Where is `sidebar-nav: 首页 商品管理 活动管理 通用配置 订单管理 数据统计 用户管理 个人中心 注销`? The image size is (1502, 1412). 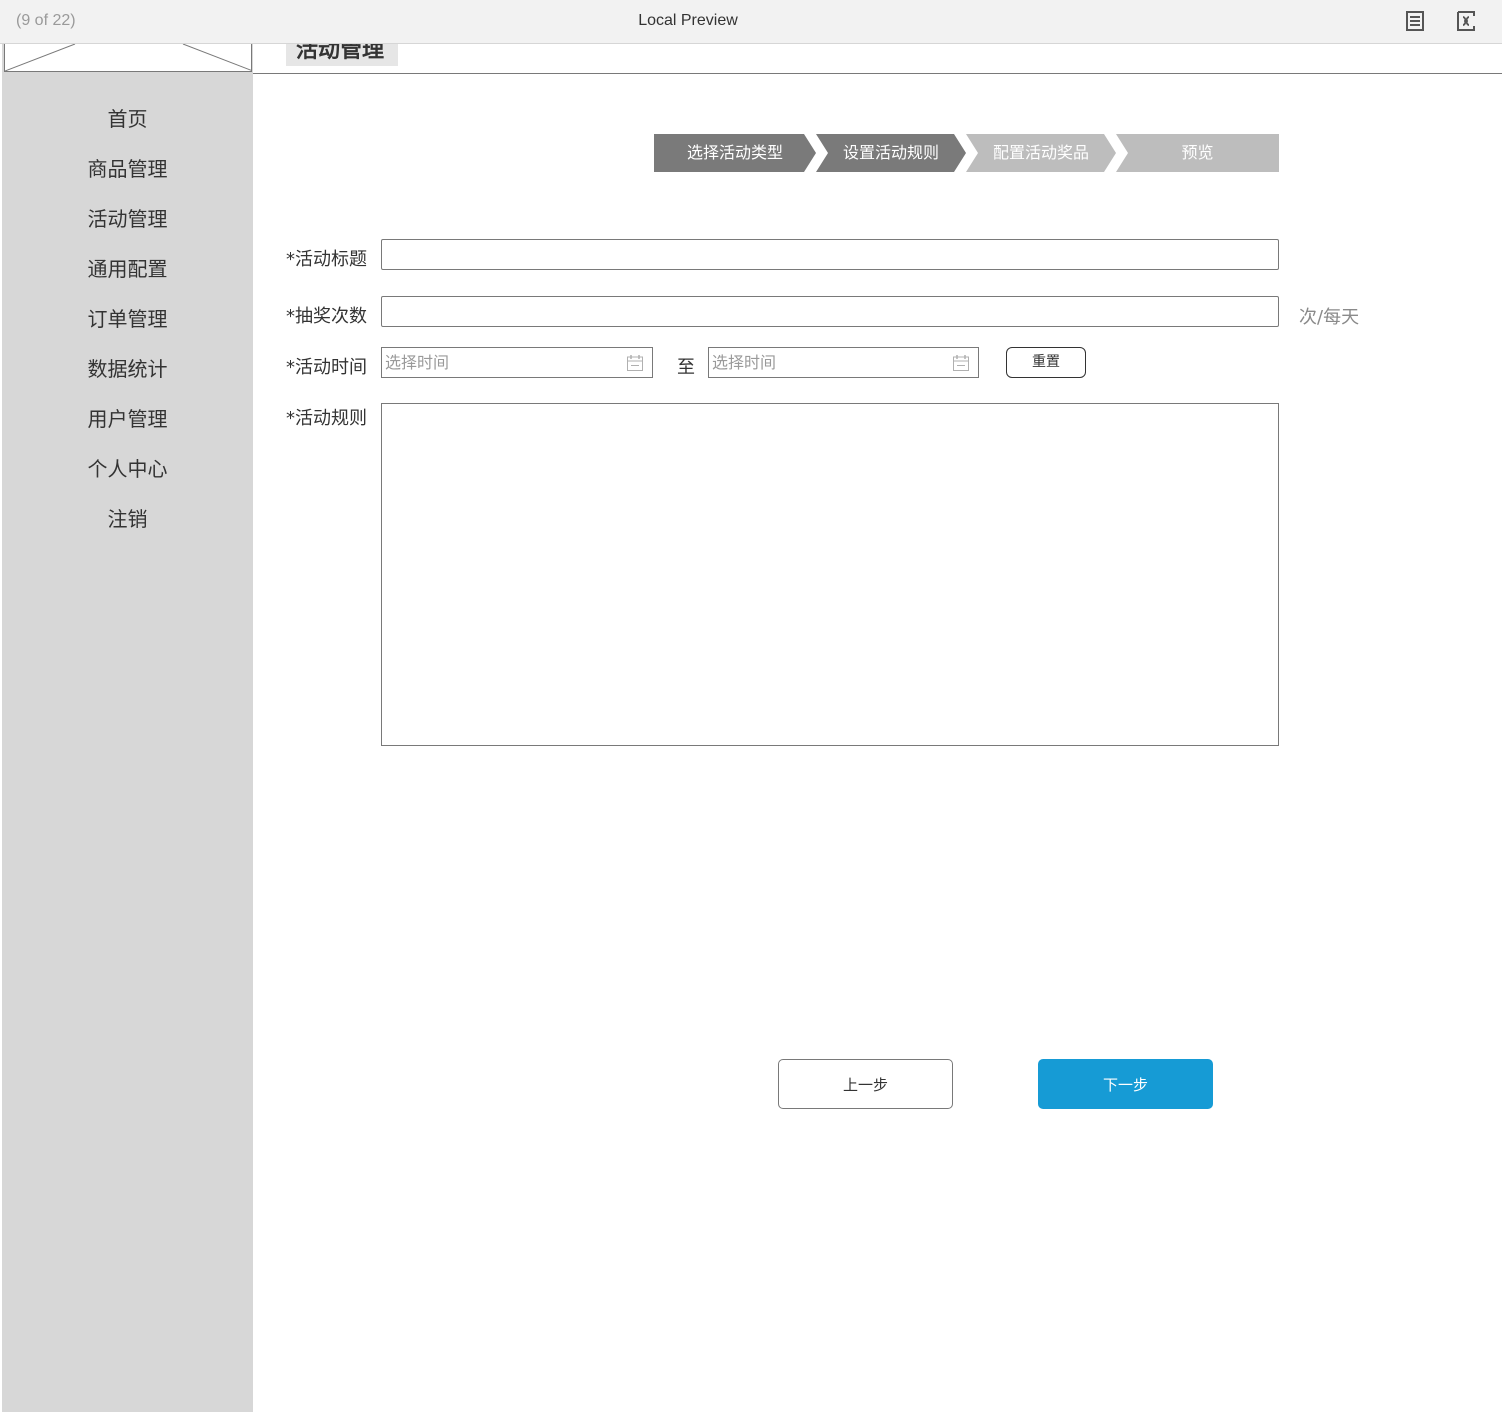 sidebar-nav: 首页 商品管理 活动管理 通用配置 订单管理 数据统计 用户管理 个人中心 注销 is located at coordinates (127, 327).